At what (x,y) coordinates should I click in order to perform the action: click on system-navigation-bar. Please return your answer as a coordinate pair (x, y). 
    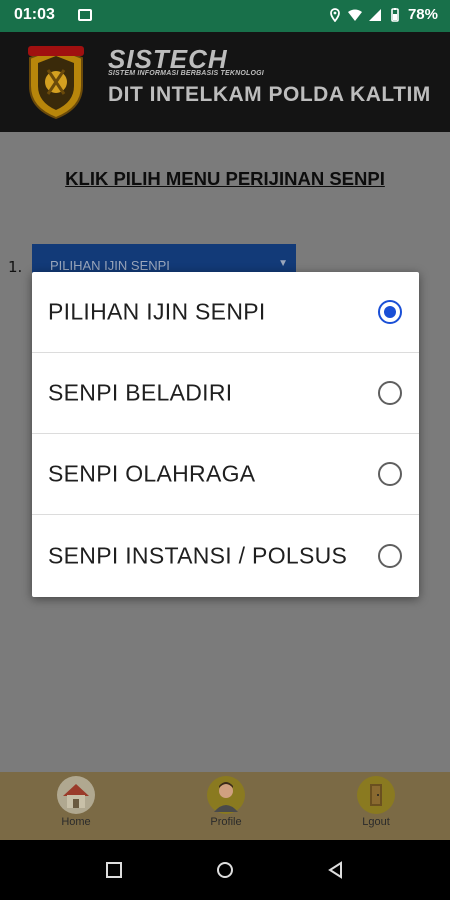
    Looking at the image, I should click on (225, 870).